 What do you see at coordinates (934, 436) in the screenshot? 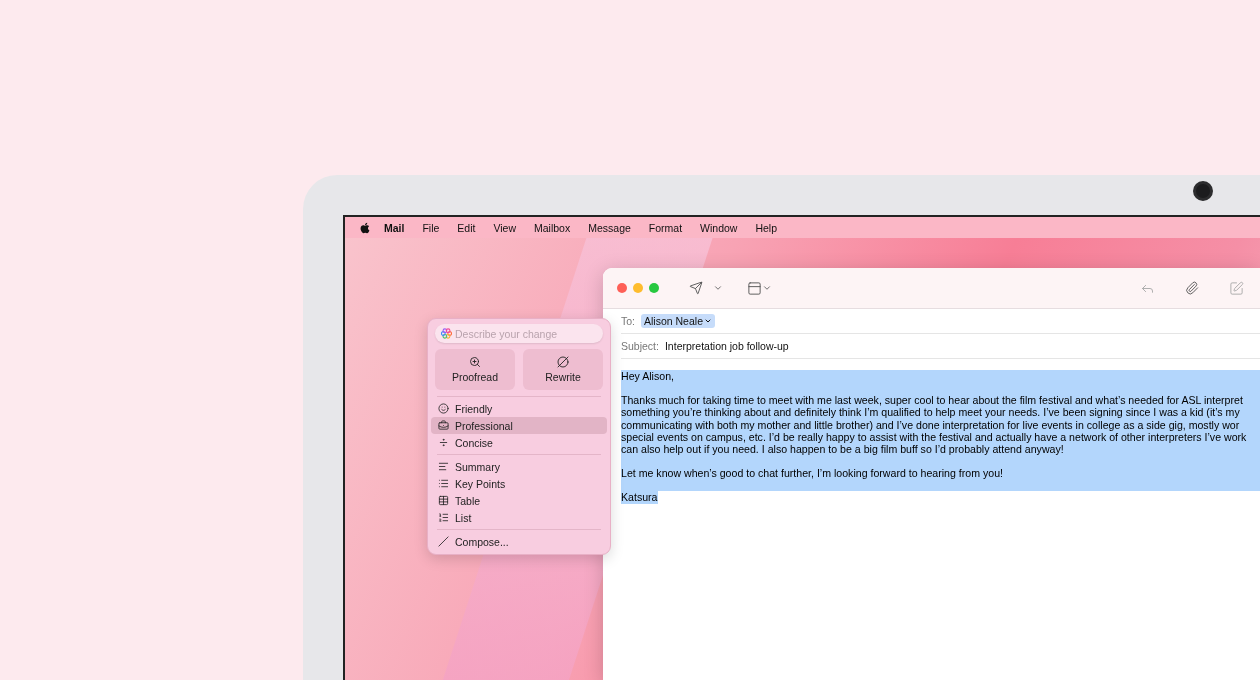
I see `body-text: special events on campus, etc. I’d be really happy to assist with the festival and actually have a network of other interpreters I’ve work` at bounding box center [934, 436].